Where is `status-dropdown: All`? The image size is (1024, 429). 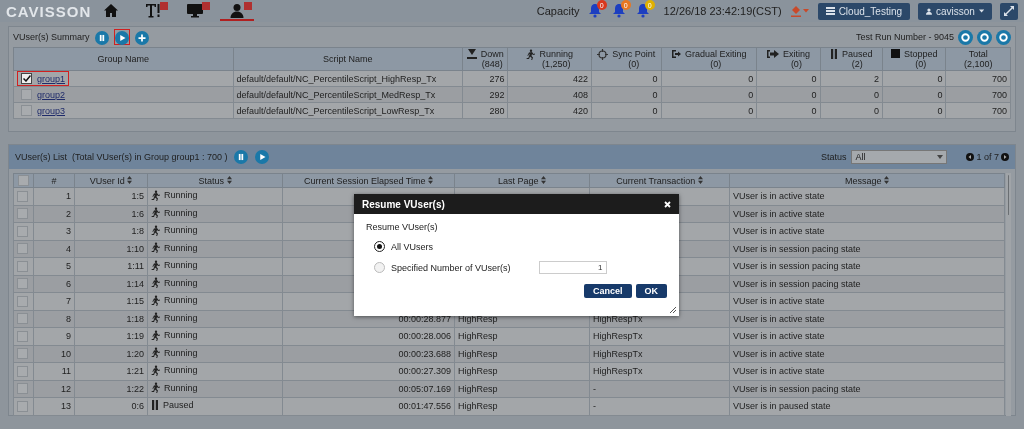
status-dropdown: All is located at coordinates (899, 157).